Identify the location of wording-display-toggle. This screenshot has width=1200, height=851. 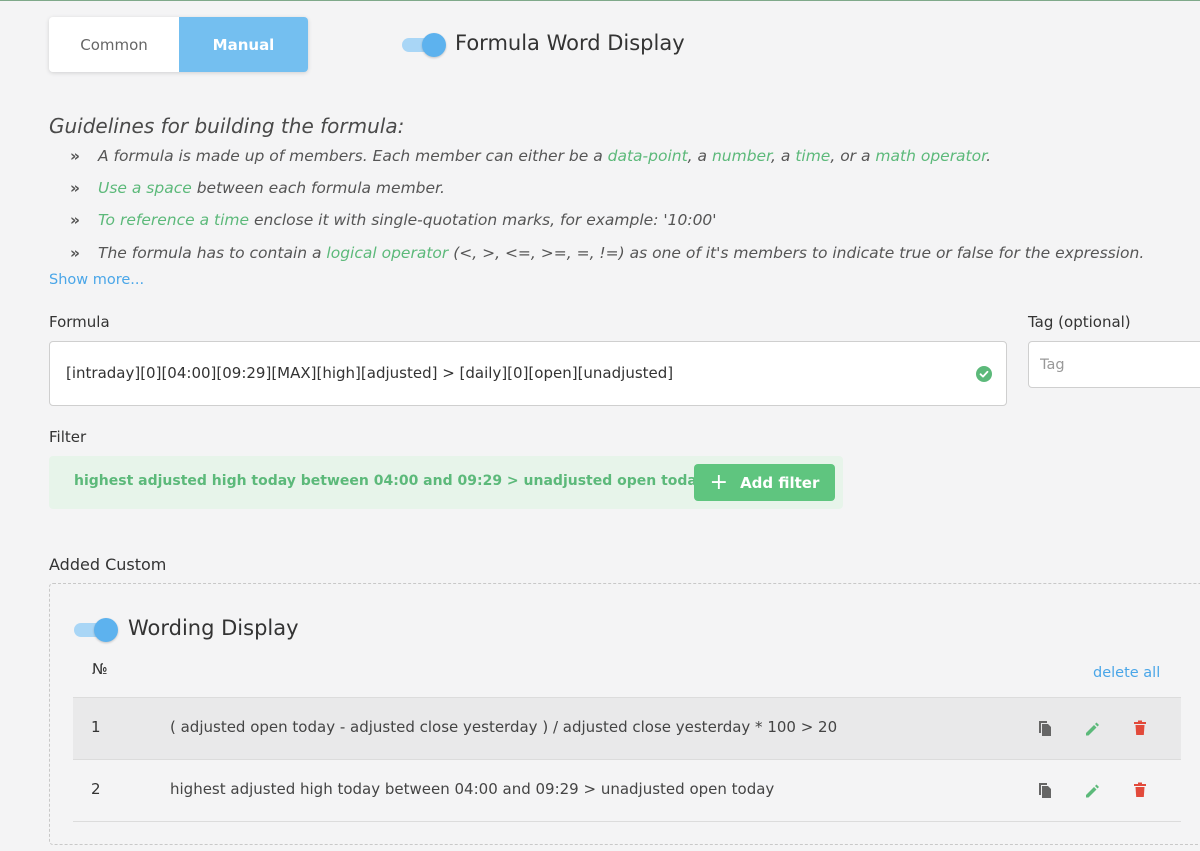
(96, 630).